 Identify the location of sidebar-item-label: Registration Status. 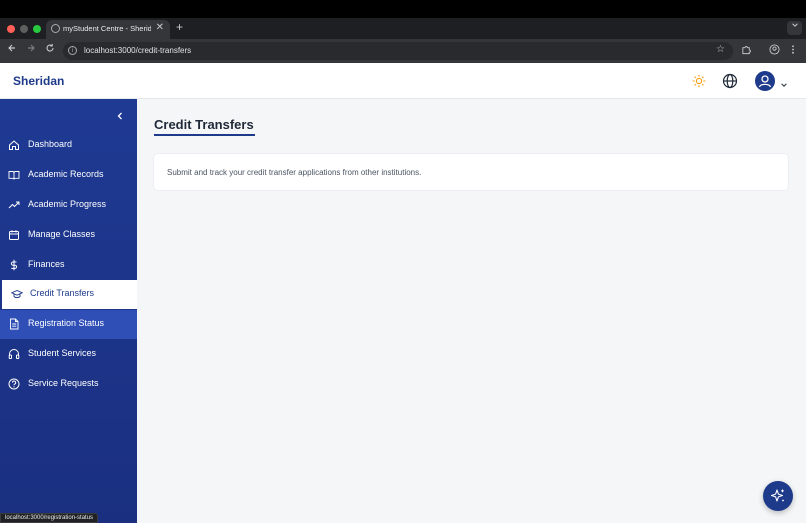
(66, 323).